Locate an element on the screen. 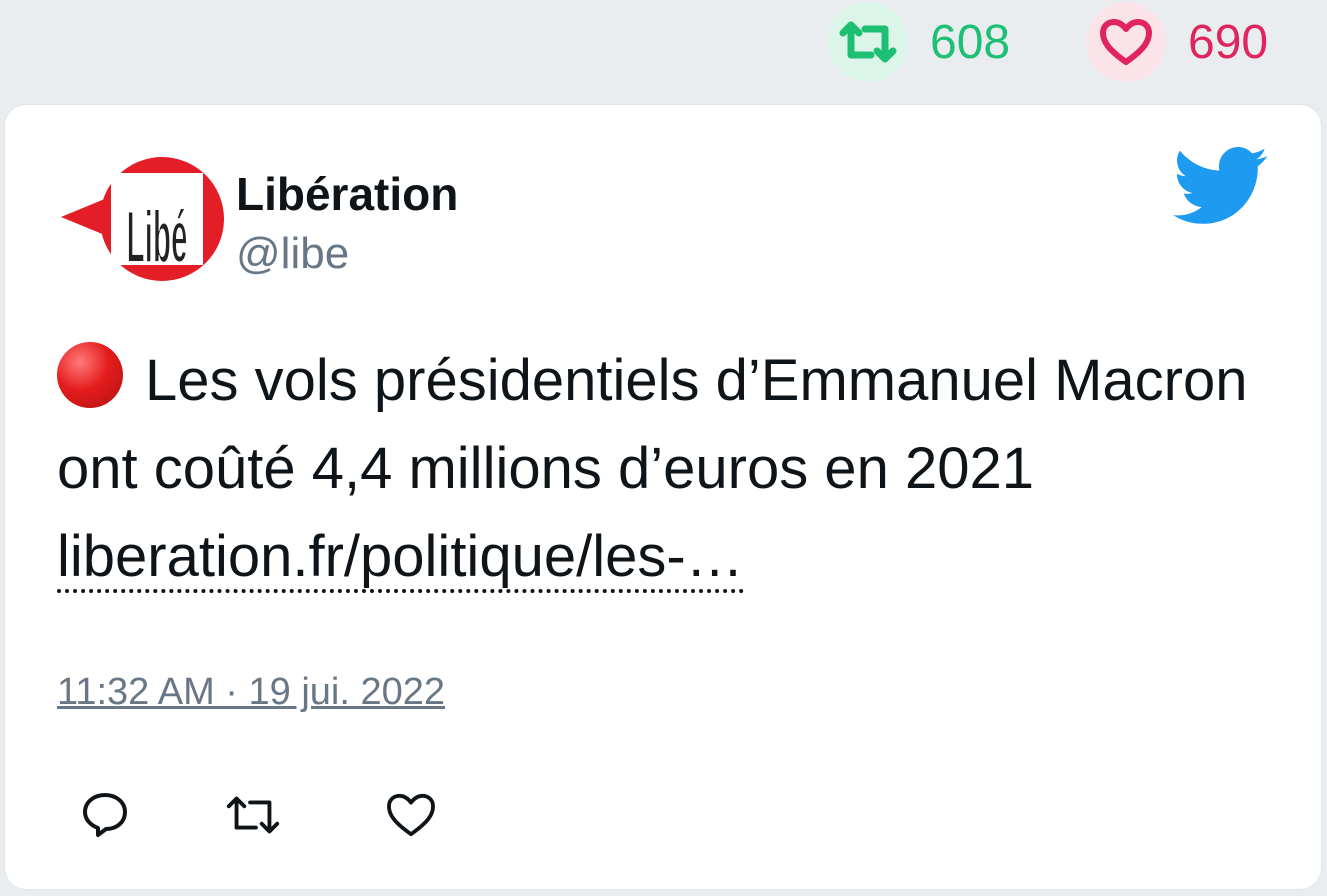 The height and width of the screenshot is (896, 1327). like-count: 690 is located at coordinates (1228, 42).